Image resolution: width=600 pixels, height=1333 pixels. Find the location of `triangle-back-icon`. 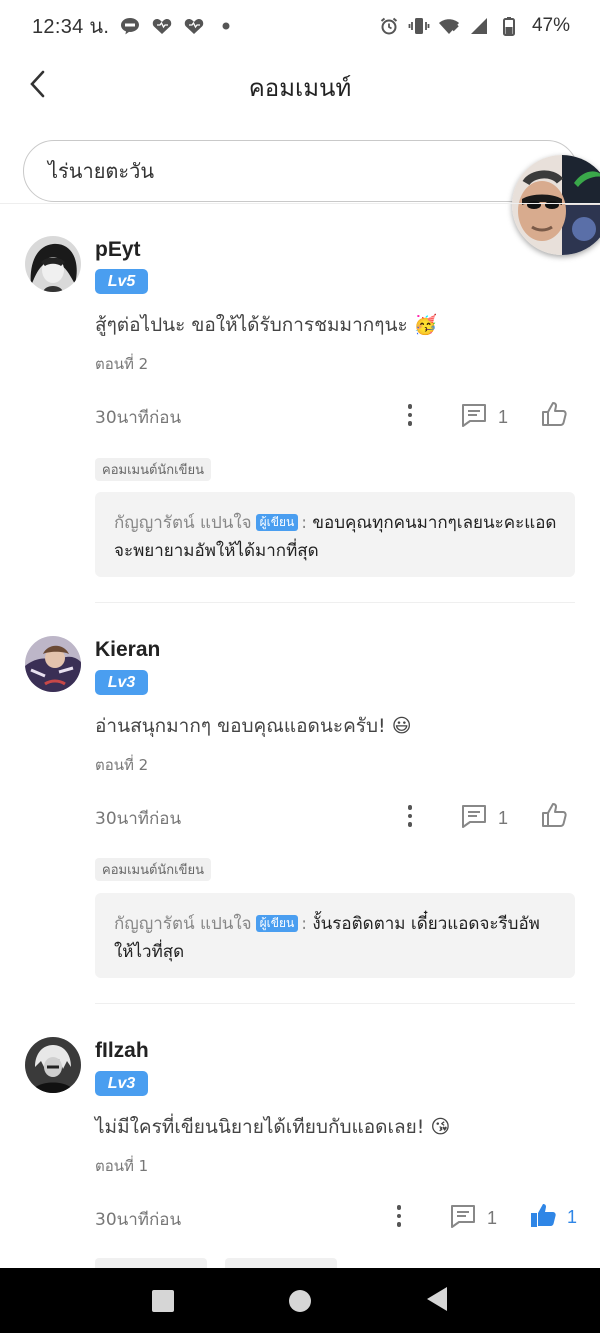

triangle-back-icon is located at coordinates (437, 1301).